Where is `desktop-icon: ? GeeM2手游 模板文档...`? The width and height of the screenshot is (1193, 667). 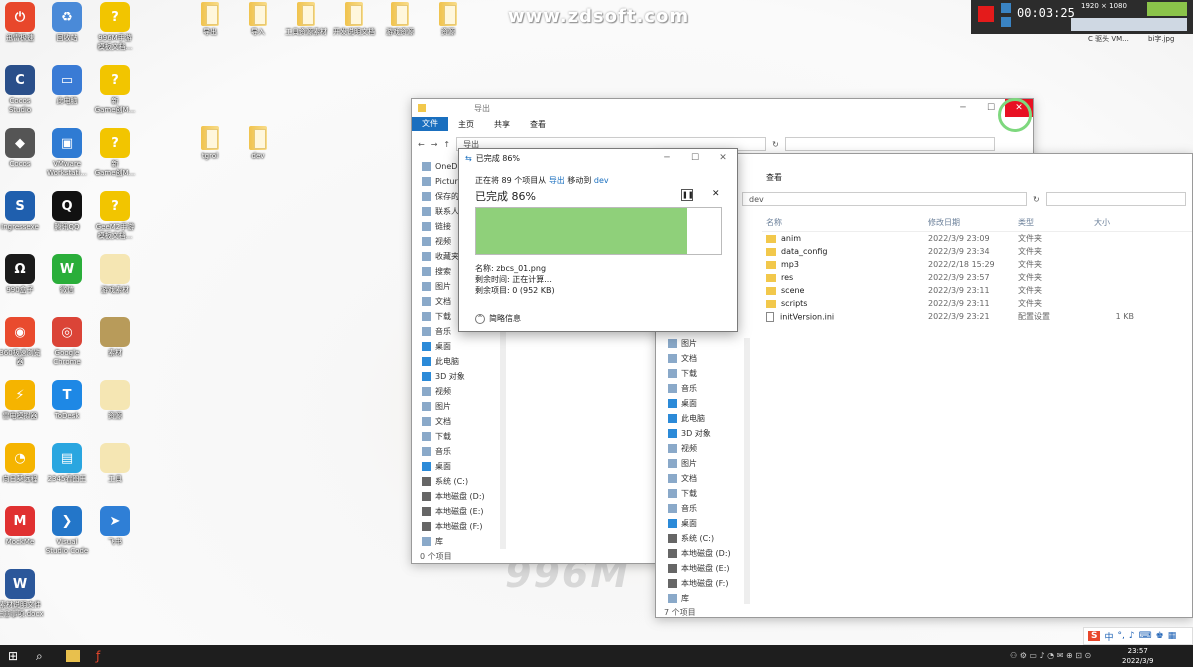 desktop-icon: ? GeeM2手游 模板文档... is located at coordinates (115, 216).